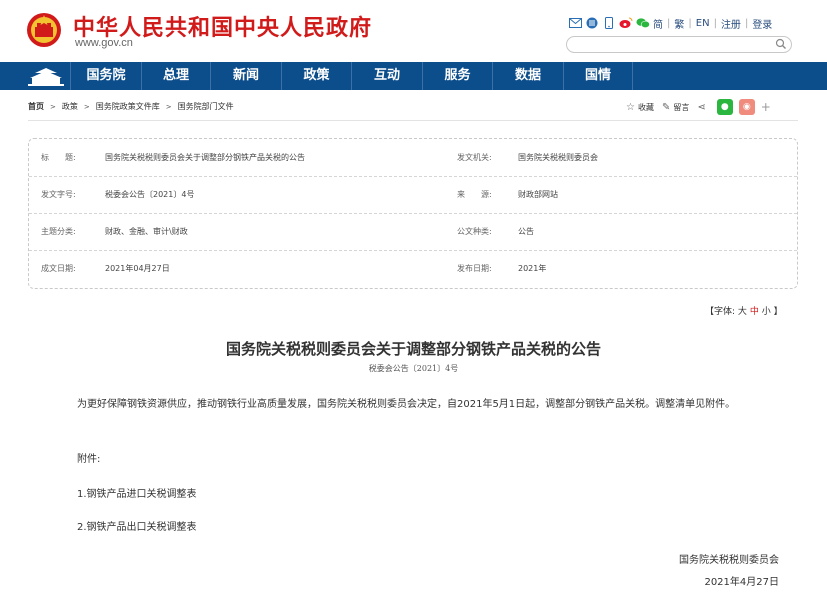 The image size is (827, 596). I want to click on login-link: 登录, so click(762, 23).